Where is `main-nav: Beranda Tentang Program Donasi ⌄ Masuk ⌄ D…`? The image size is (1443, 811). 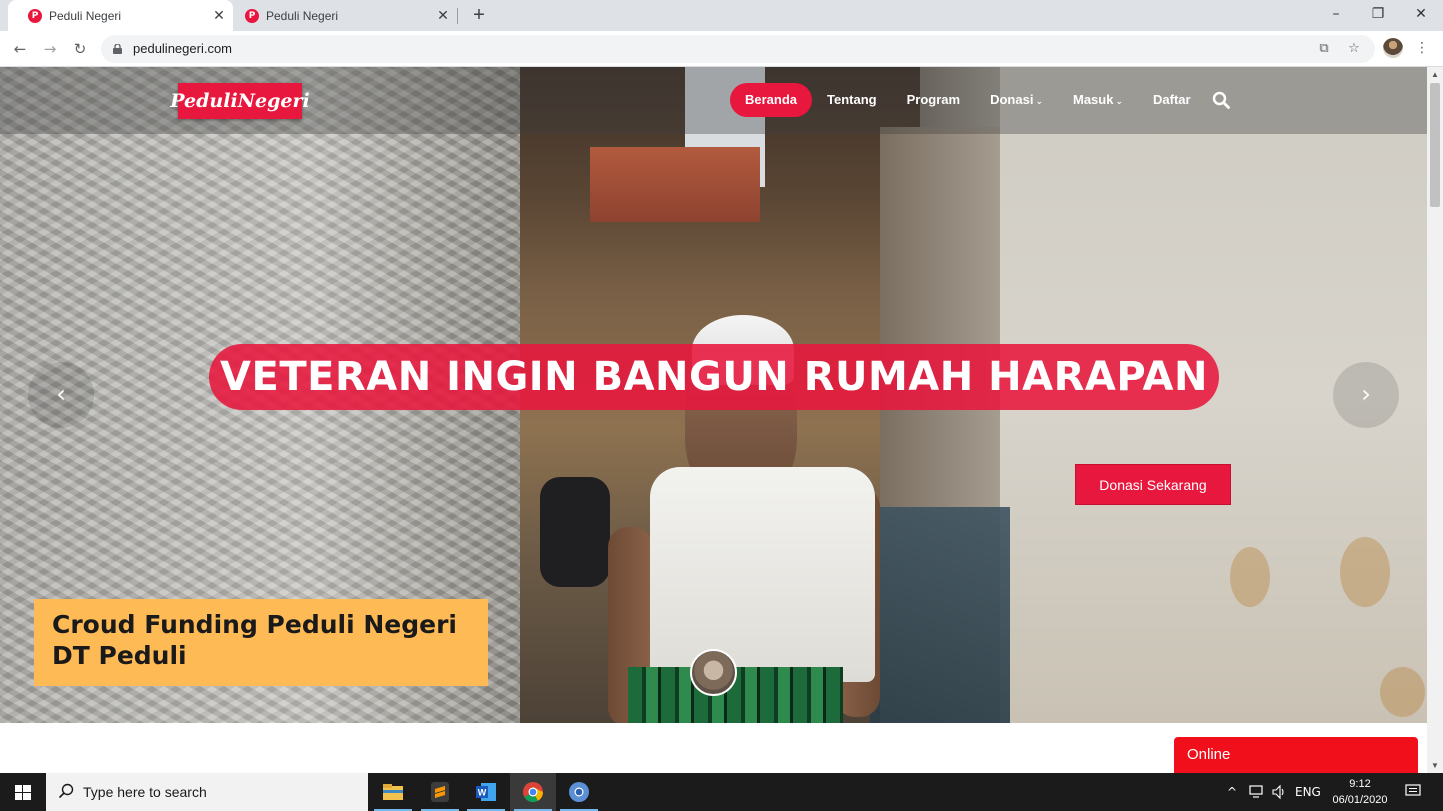
main-nav: Beranda Tentang Program Donasi ⌄ Masuk ⌄ D… is located at coordinates (968, 100).